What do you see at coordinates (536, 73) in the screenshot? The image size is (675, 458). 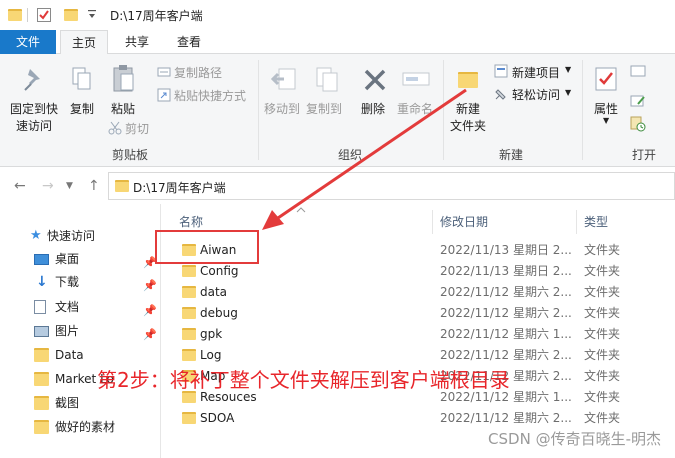 I see `new-item-label: 新建项目` at bounding box center [536, 73].